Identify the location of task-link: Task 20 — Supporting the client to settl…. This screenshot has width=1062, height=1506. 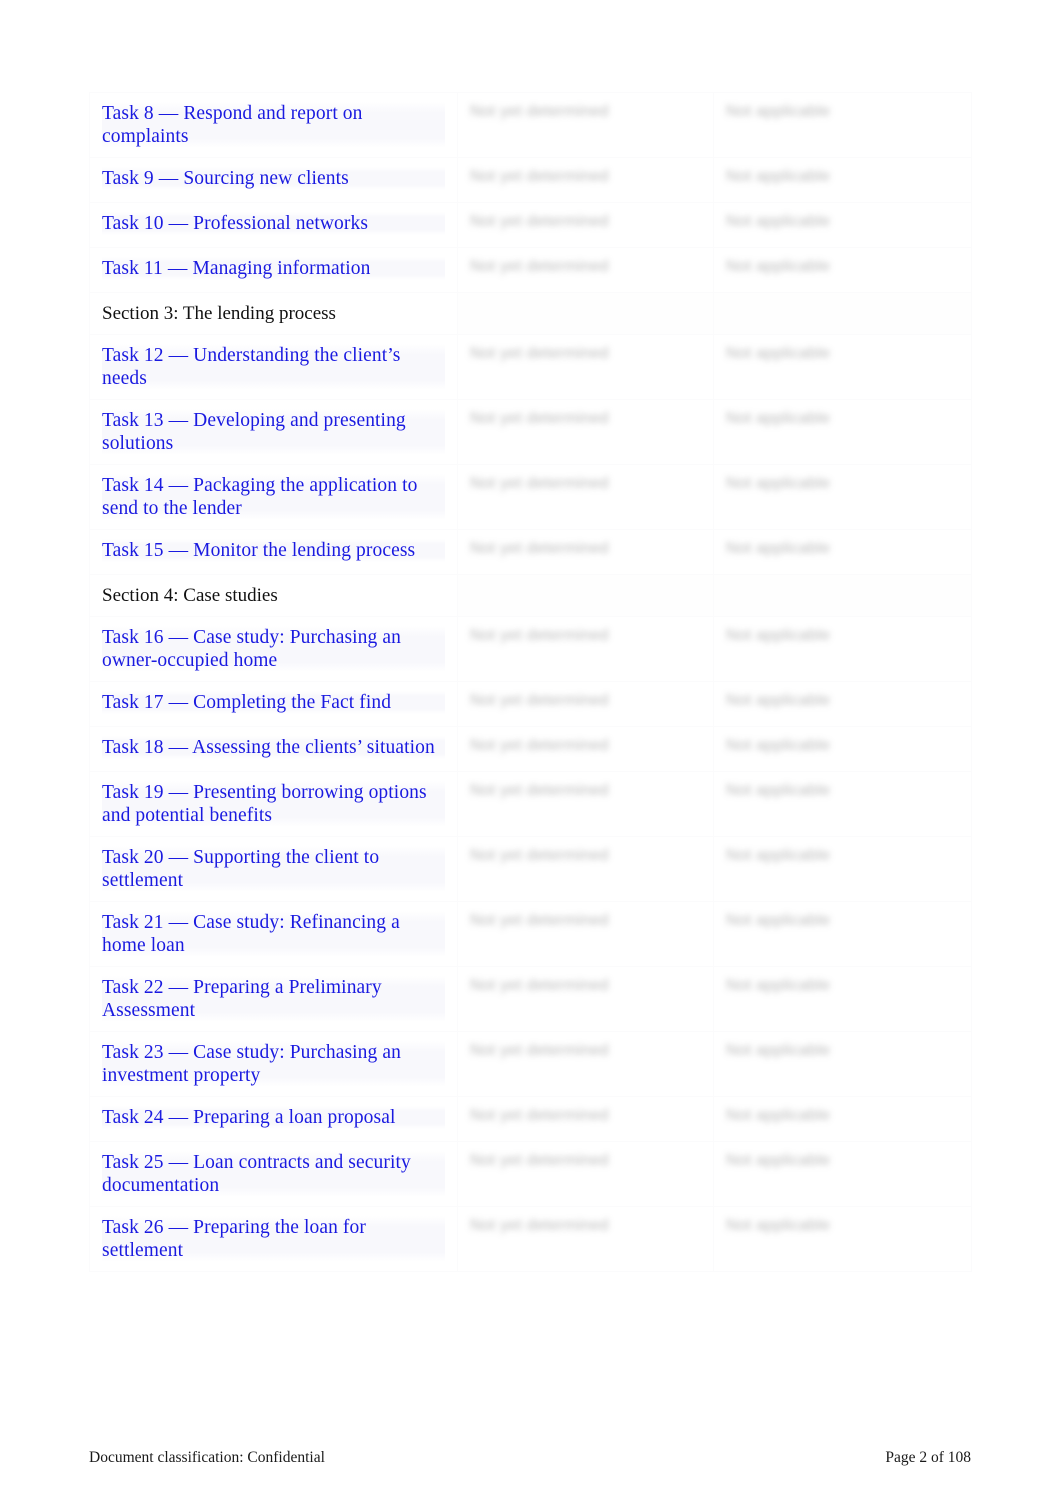
(273, 869).